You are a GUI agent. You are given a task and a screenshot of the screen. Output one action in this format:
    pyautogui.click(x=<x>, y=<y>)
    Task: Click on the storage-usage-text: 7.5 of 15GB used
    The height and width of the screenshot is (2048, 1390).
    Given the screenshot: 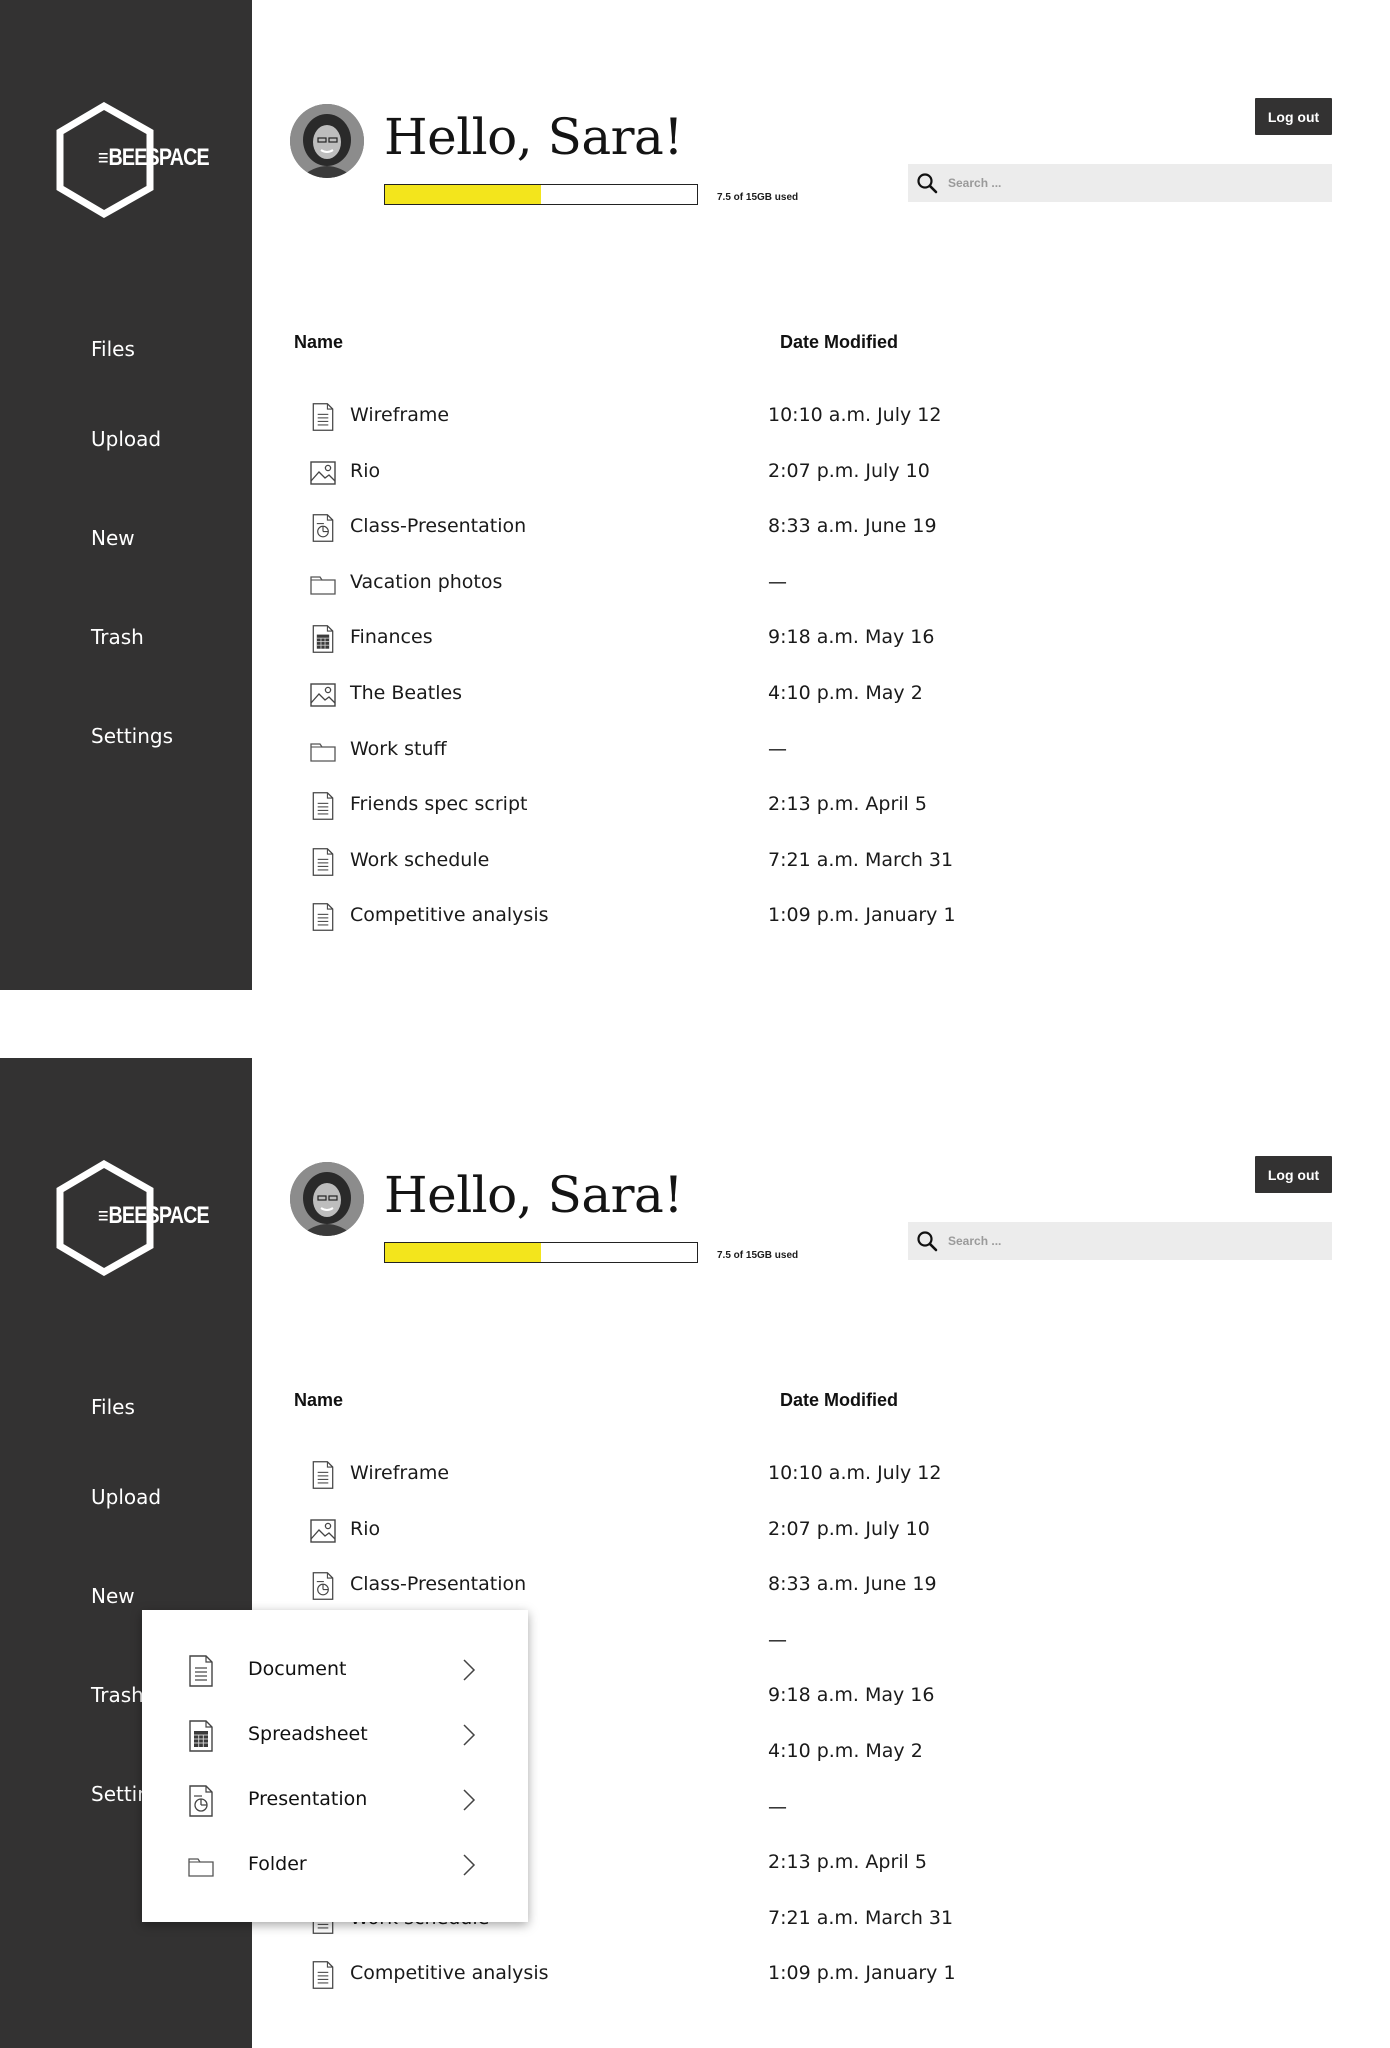 What is the action you would take?
    pyautogui.click(x=758, y=197)
    